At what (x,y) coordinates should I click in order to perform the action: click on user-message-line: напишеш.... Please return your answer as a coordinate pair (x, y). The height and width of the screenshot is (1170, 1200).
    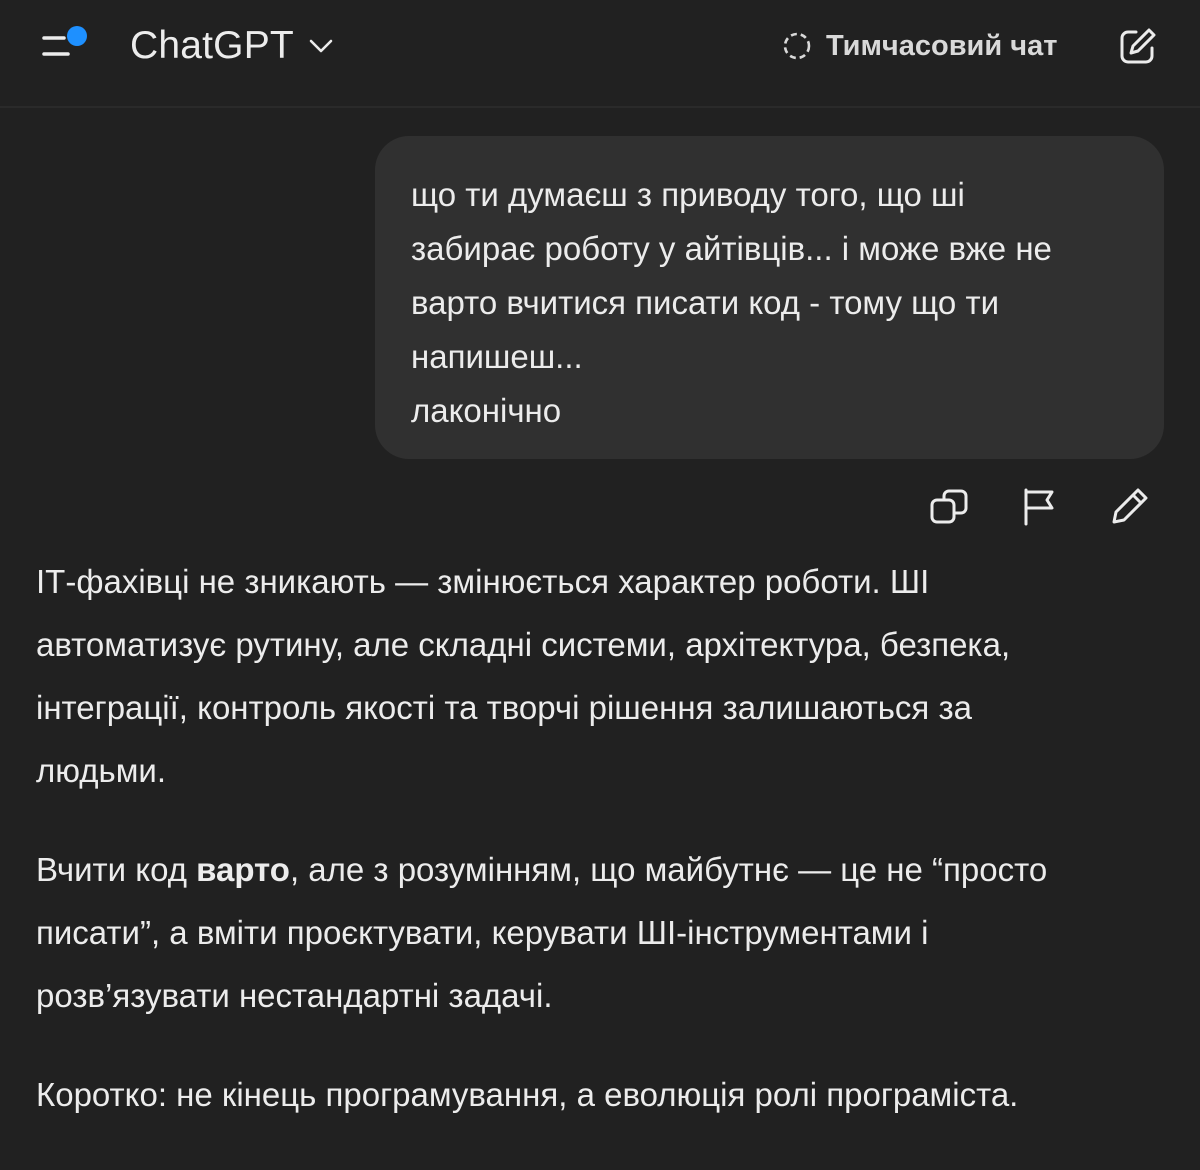
    Looking at the image, I should click on (497, 356).